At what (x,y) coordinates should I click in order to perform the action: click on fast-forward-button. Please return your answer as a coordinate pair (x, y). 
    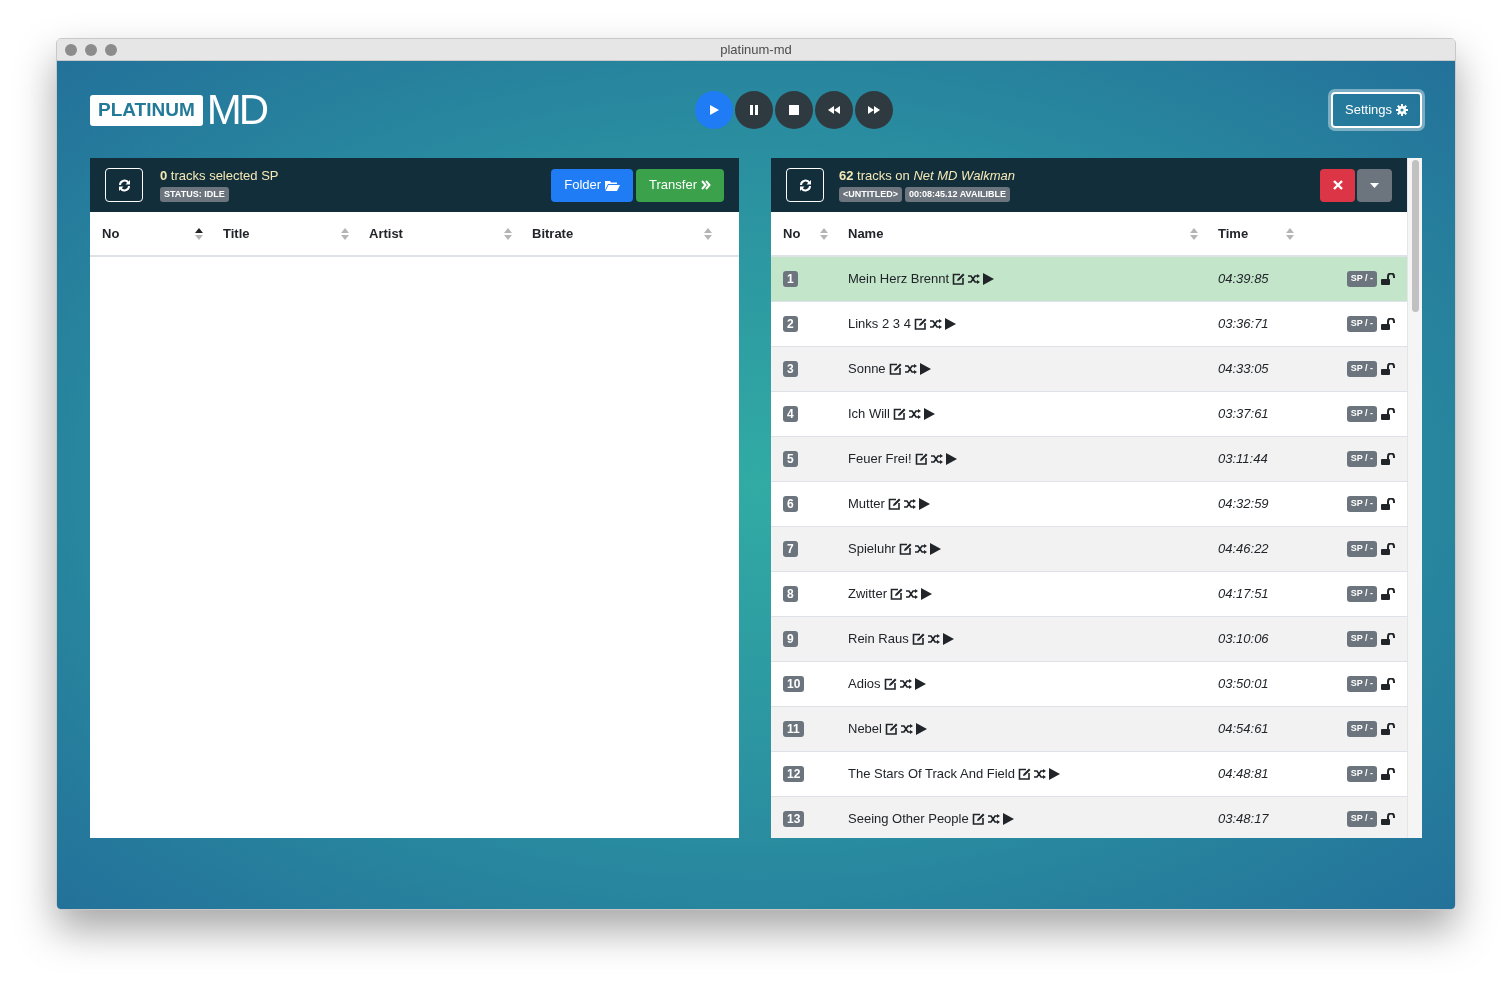
    Looking at the image, I should click on (874, 110).